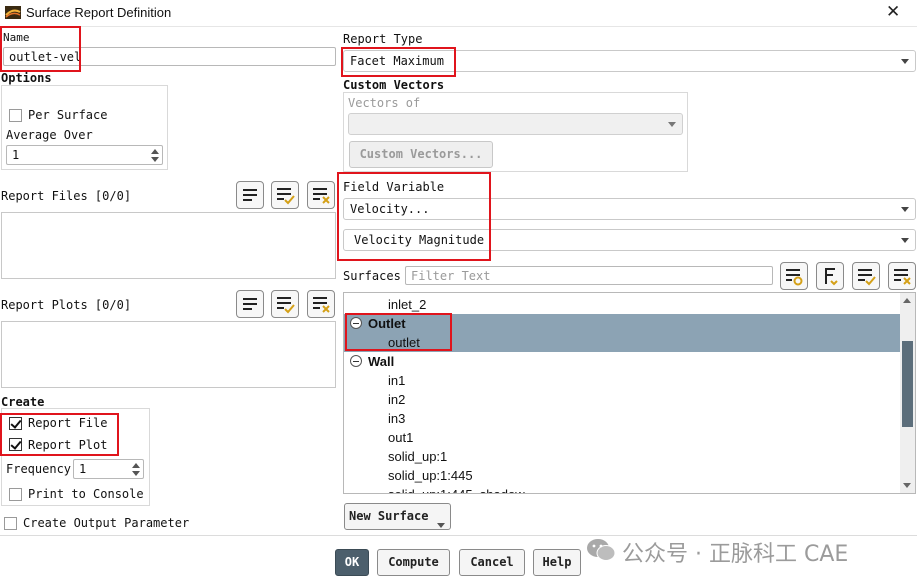 This screenshot has width=917, height=588. What do you see at coordinates (557, 562) in the screenshot?
I see `help-button: Help` at bounding box center [557, 562].